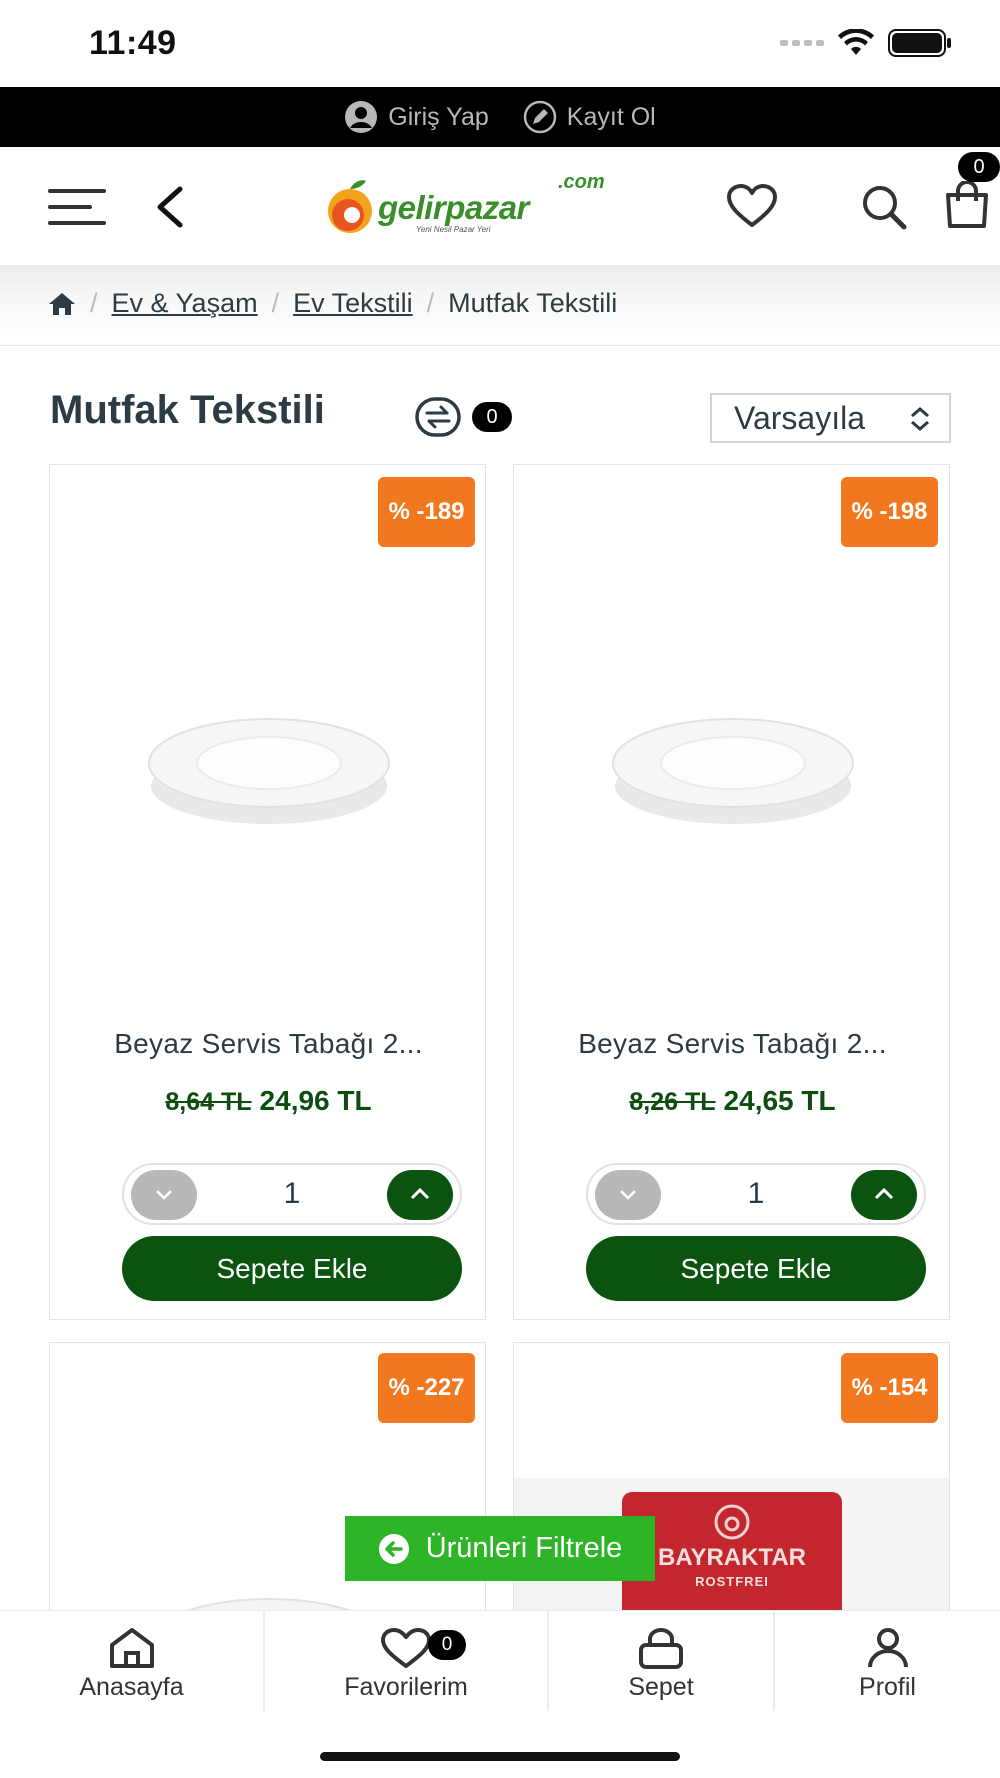 This screenshot has height=1778, width=1000. I want to click on brand-emblem-icon, so click(732, 1522).